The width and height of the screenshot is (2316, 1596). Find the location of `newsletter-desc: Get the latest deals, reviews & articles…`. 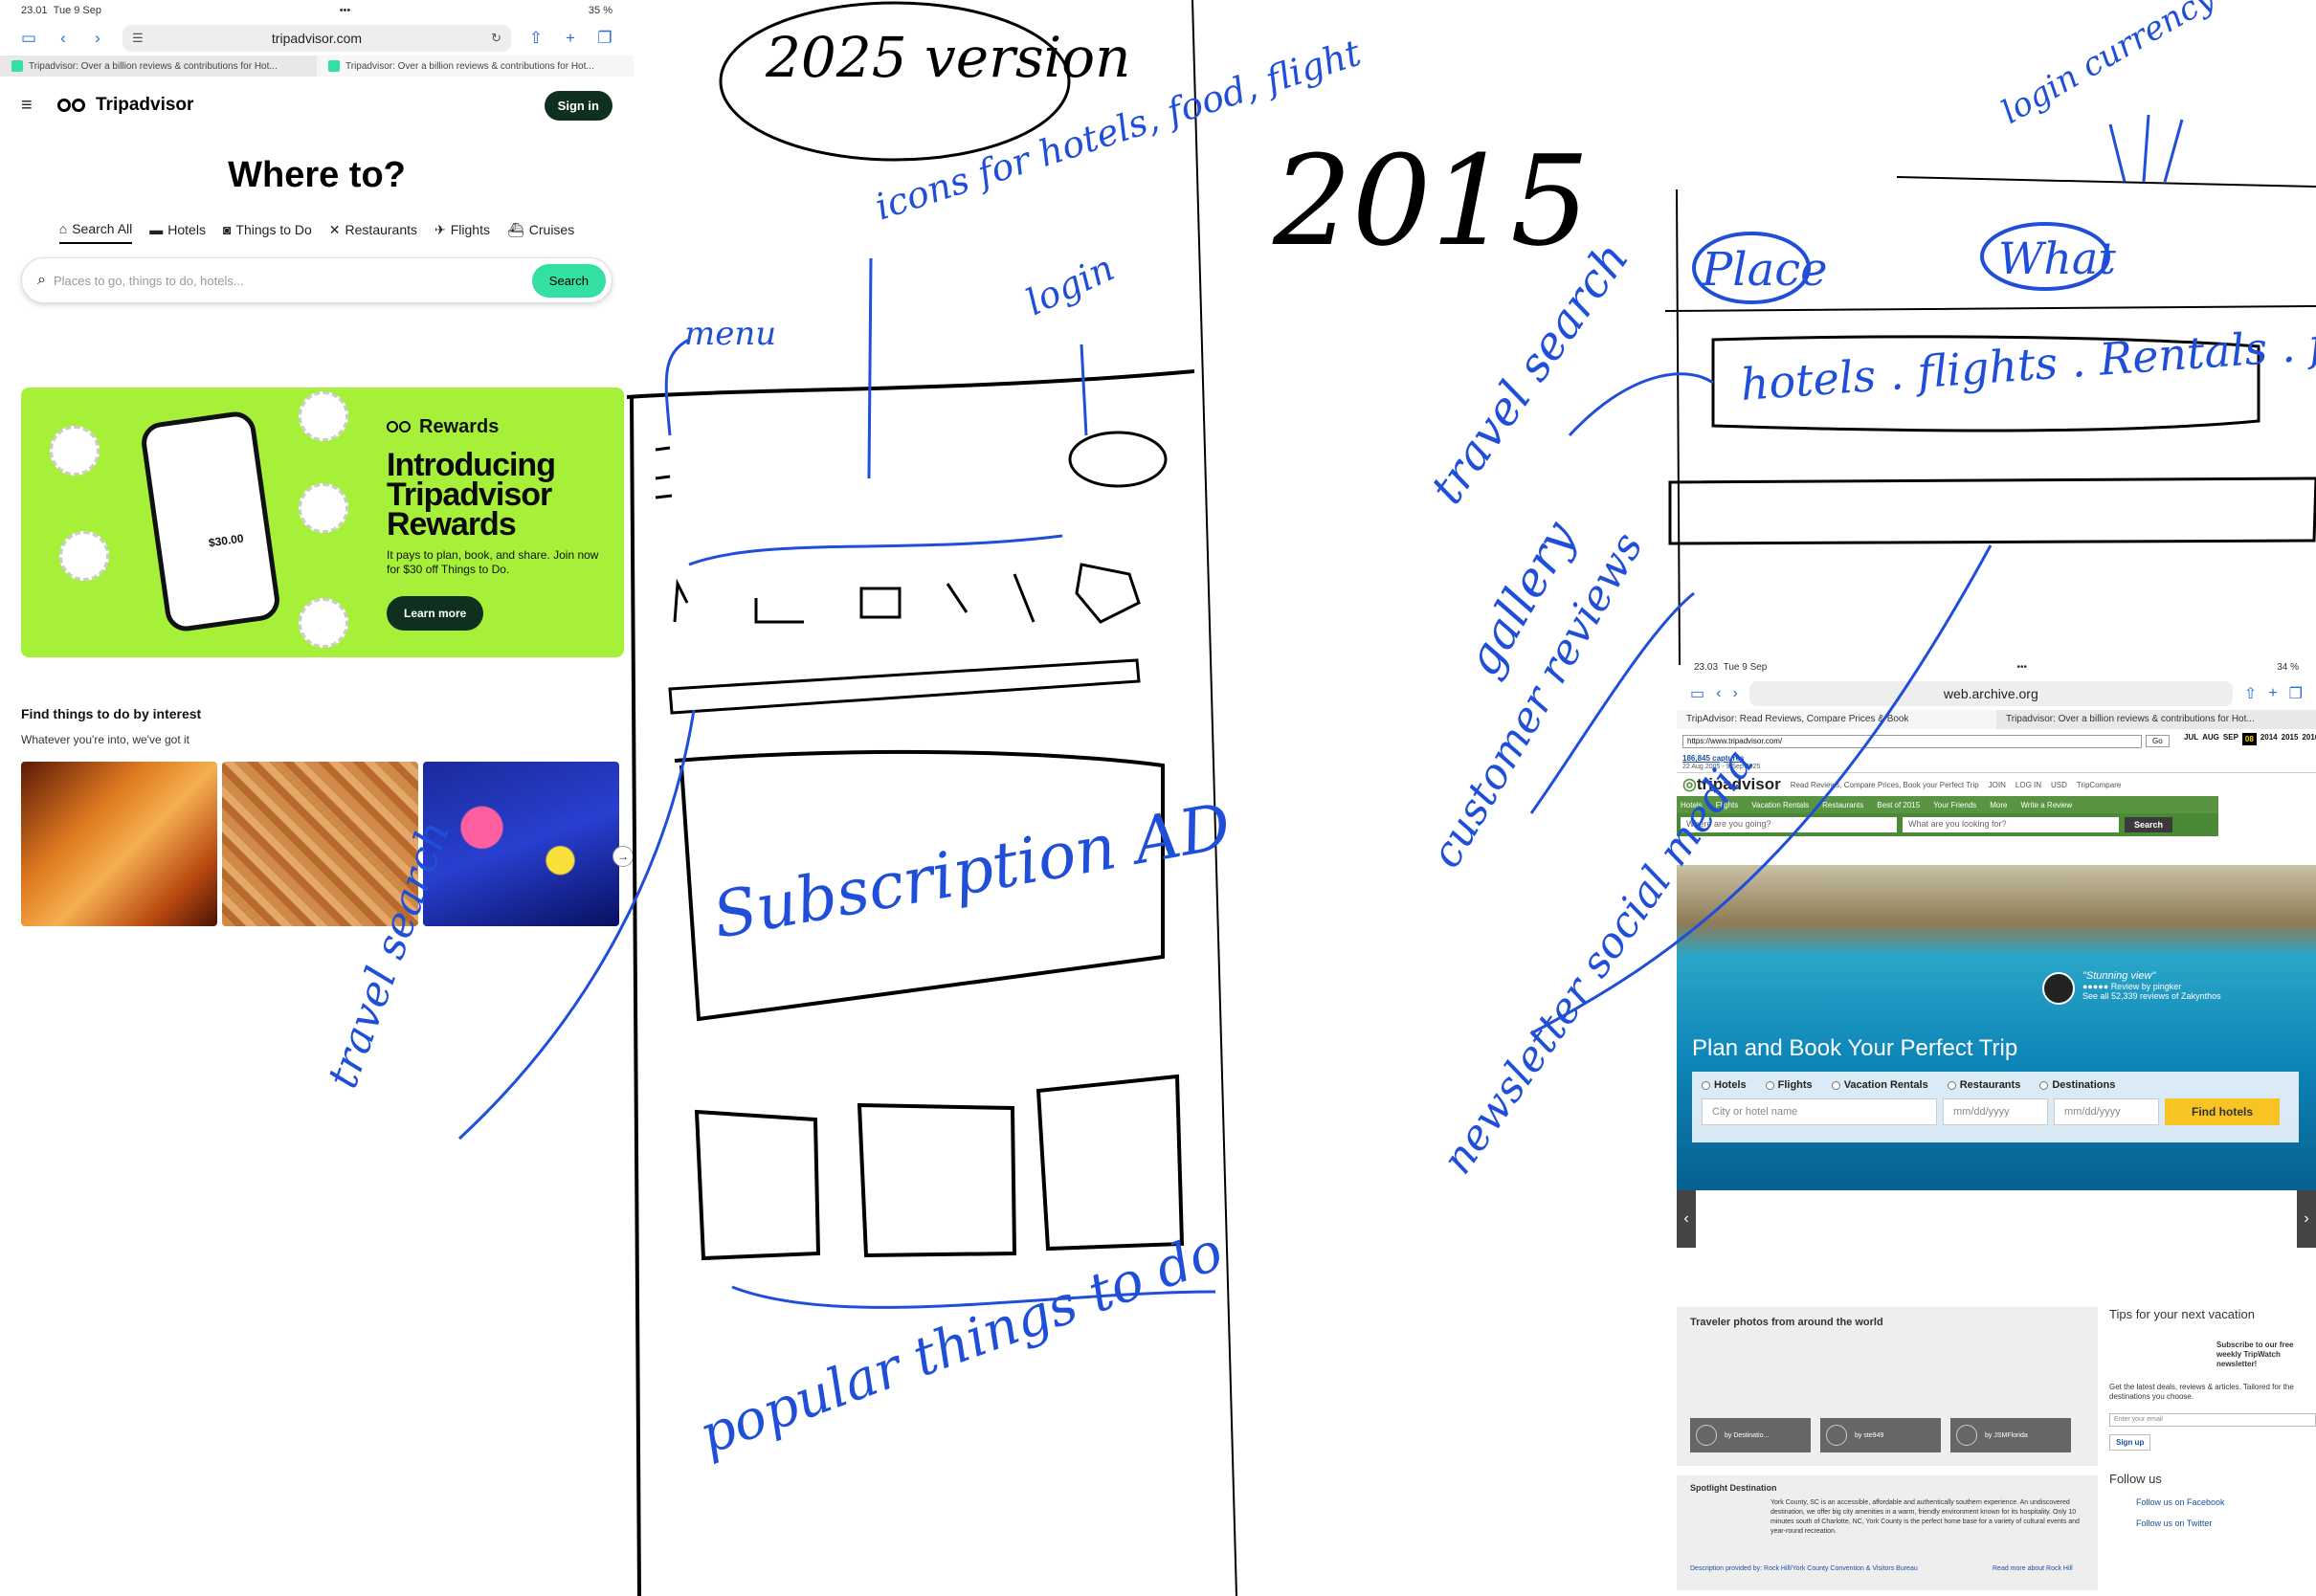

newsletter-desc: Get the latest deals, reviews & articles… is located at coordinates (2202, 1392).